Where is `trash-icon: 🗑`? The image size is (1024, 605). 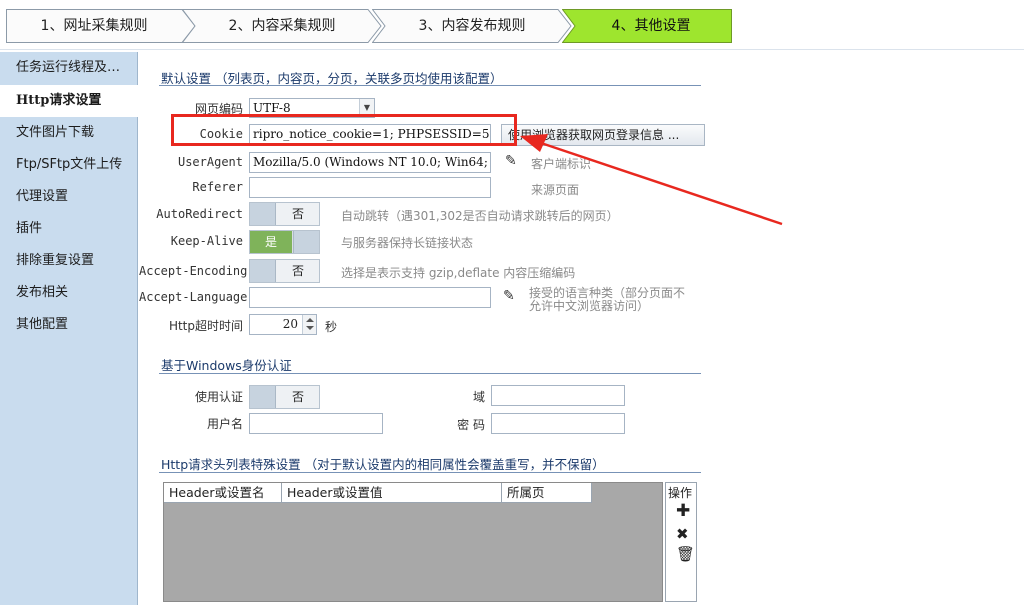 trash-icon: 🗑 is located at coordinates (685, 554).